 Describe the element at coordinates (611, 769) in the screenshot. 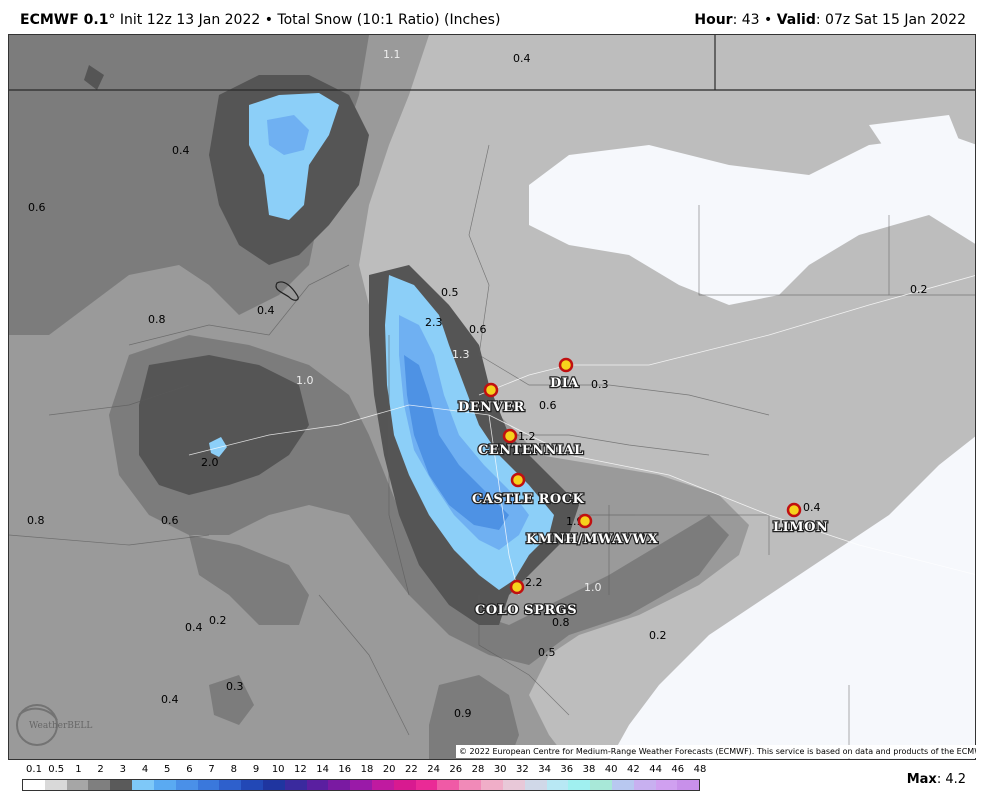

I see `legend-tick-label: 40` at that location.